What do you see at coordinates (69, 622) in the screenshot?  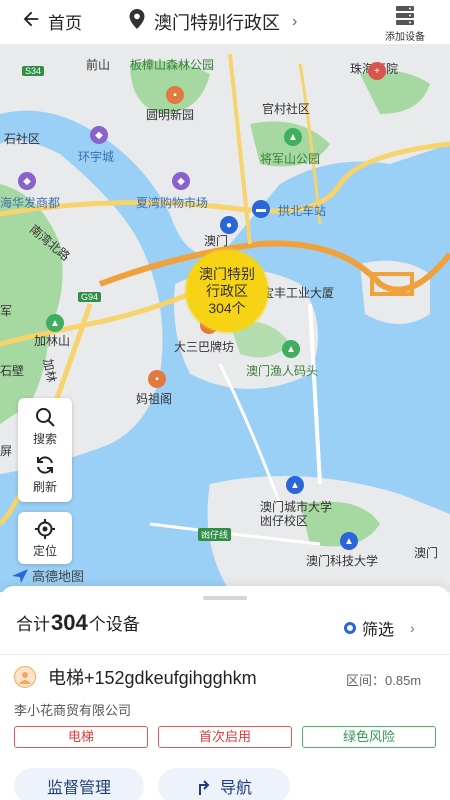 I see `total-count: 304` at bounding box center [69, 622].